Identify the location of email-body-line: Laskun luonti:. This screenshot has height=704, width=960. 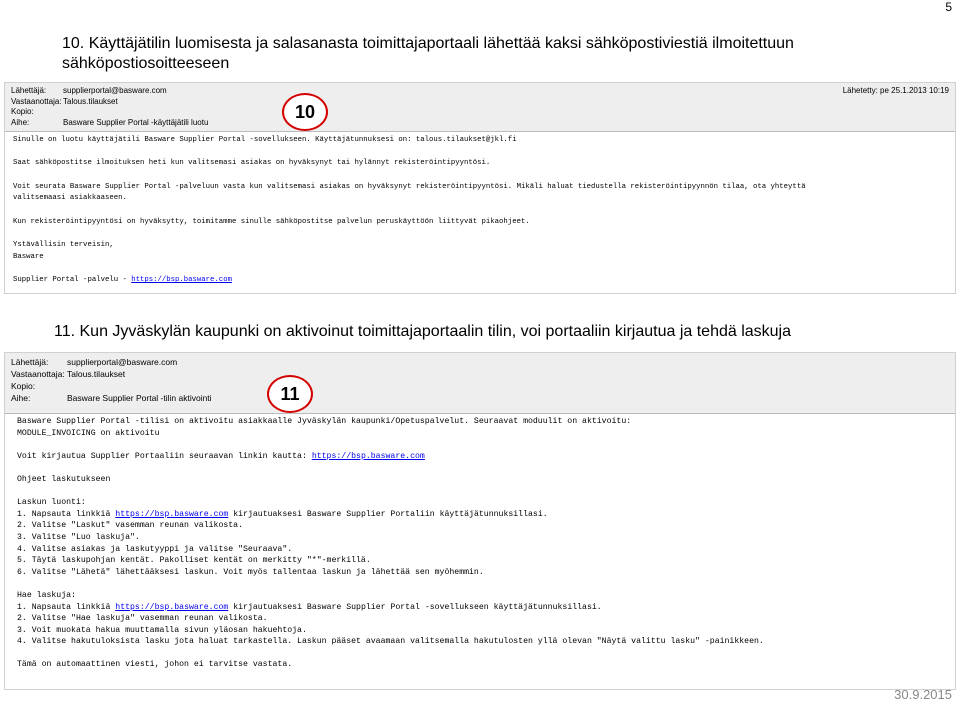
(482, 503).